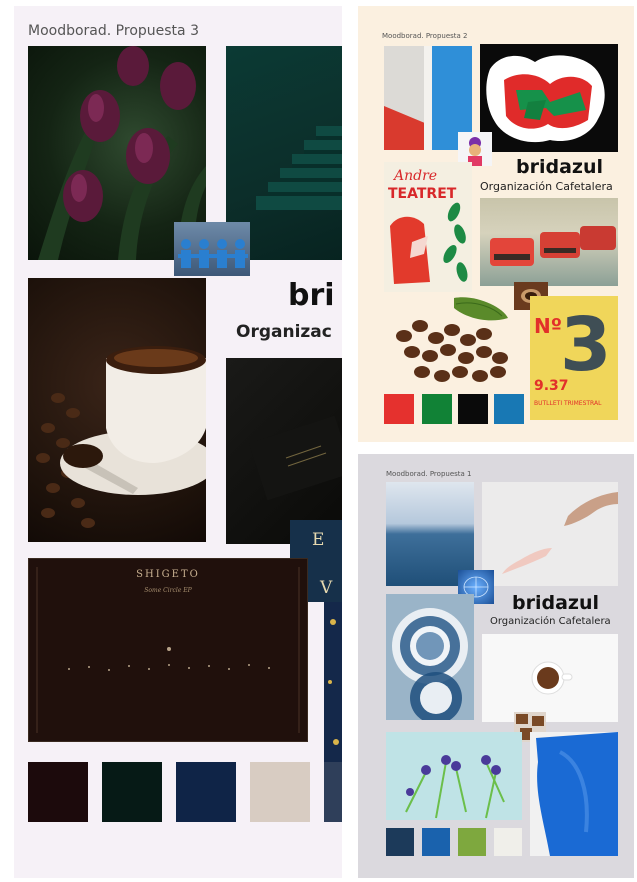 Image resolution: width=637 pixels, height=882 pixels. What do you see at coordinates (549, 98) in the screenshot?
I see `hands-illustration` at bounding box center [549, 98].